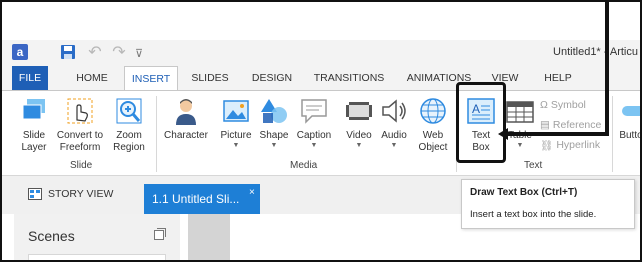 The width and height of the screenshot is (642, 262). Describe the element at coordinates (129, 111) in the screenshot. I see `zoom-icon` at that location.